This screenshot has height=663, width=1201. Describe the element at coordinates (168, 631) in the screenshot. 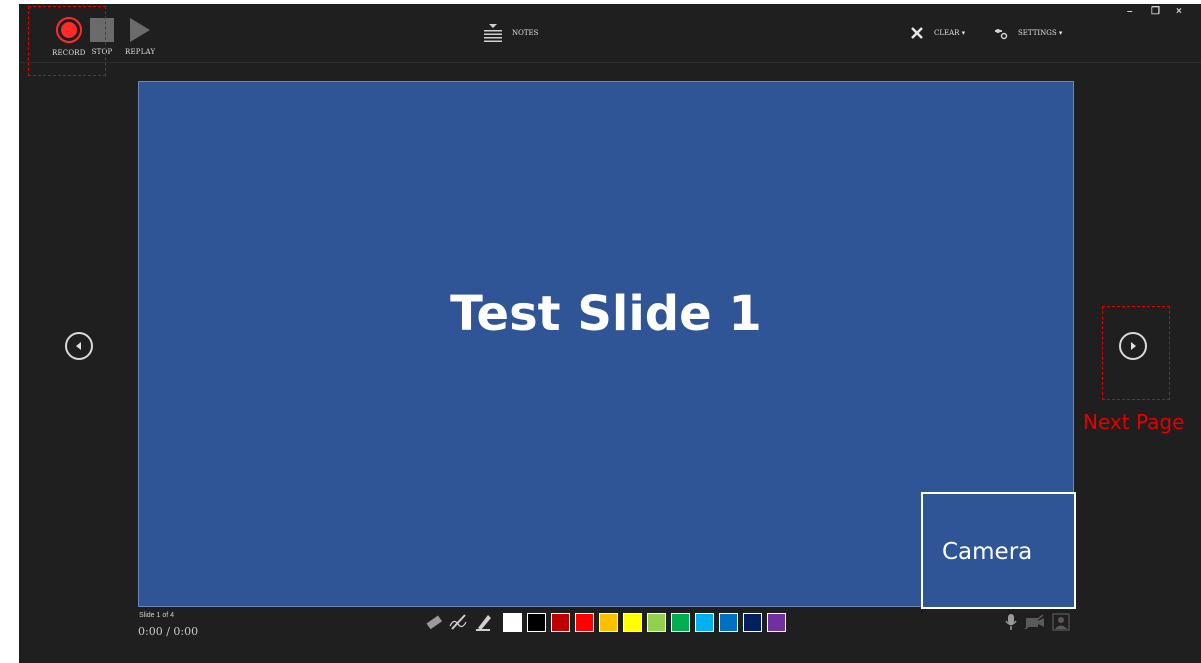

I see `timer: 0:00 / 0:00` at that location.